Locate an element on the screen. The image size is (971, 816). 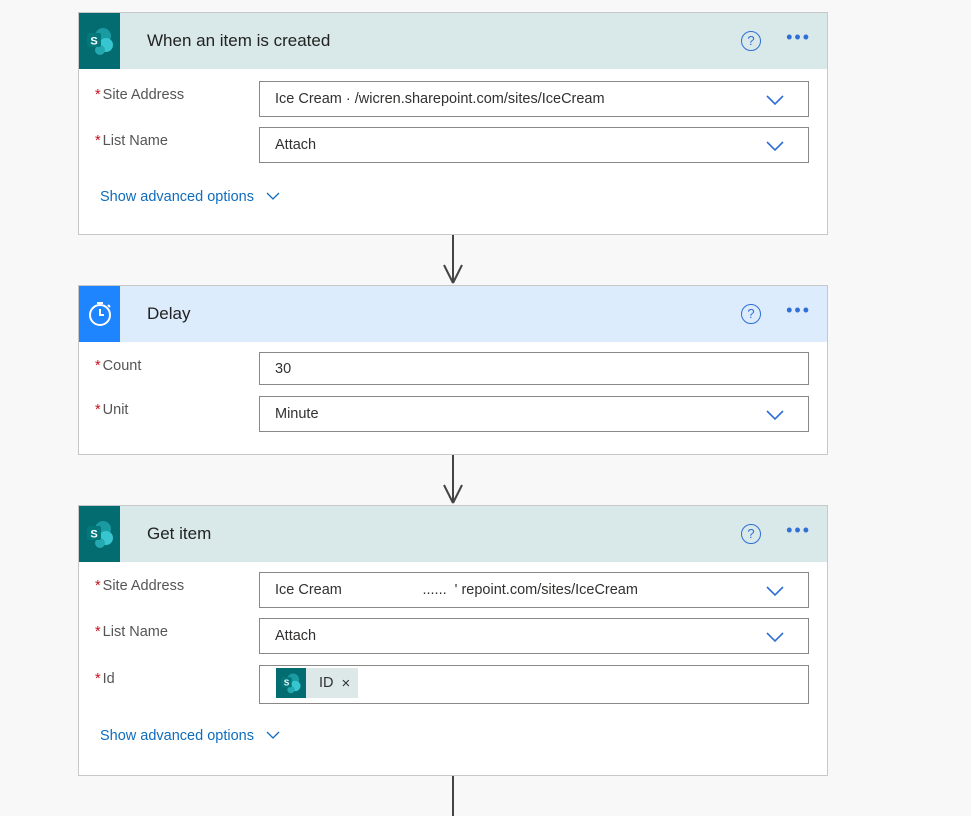
card-header: When an item is created ? ••• is located at coordinates (453, 41).